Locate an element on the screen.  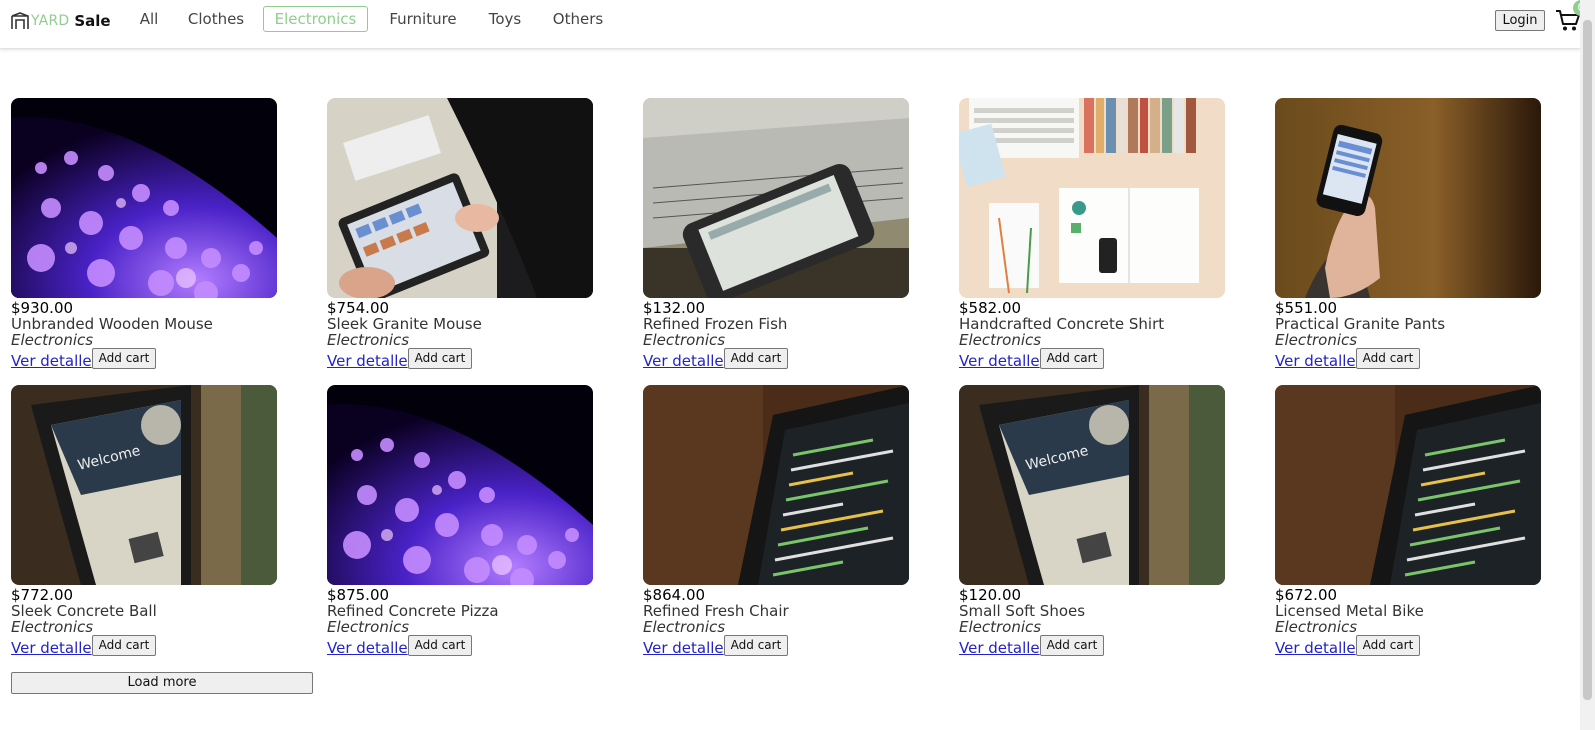
nav-others: Others is located at coordinates (578, 19).